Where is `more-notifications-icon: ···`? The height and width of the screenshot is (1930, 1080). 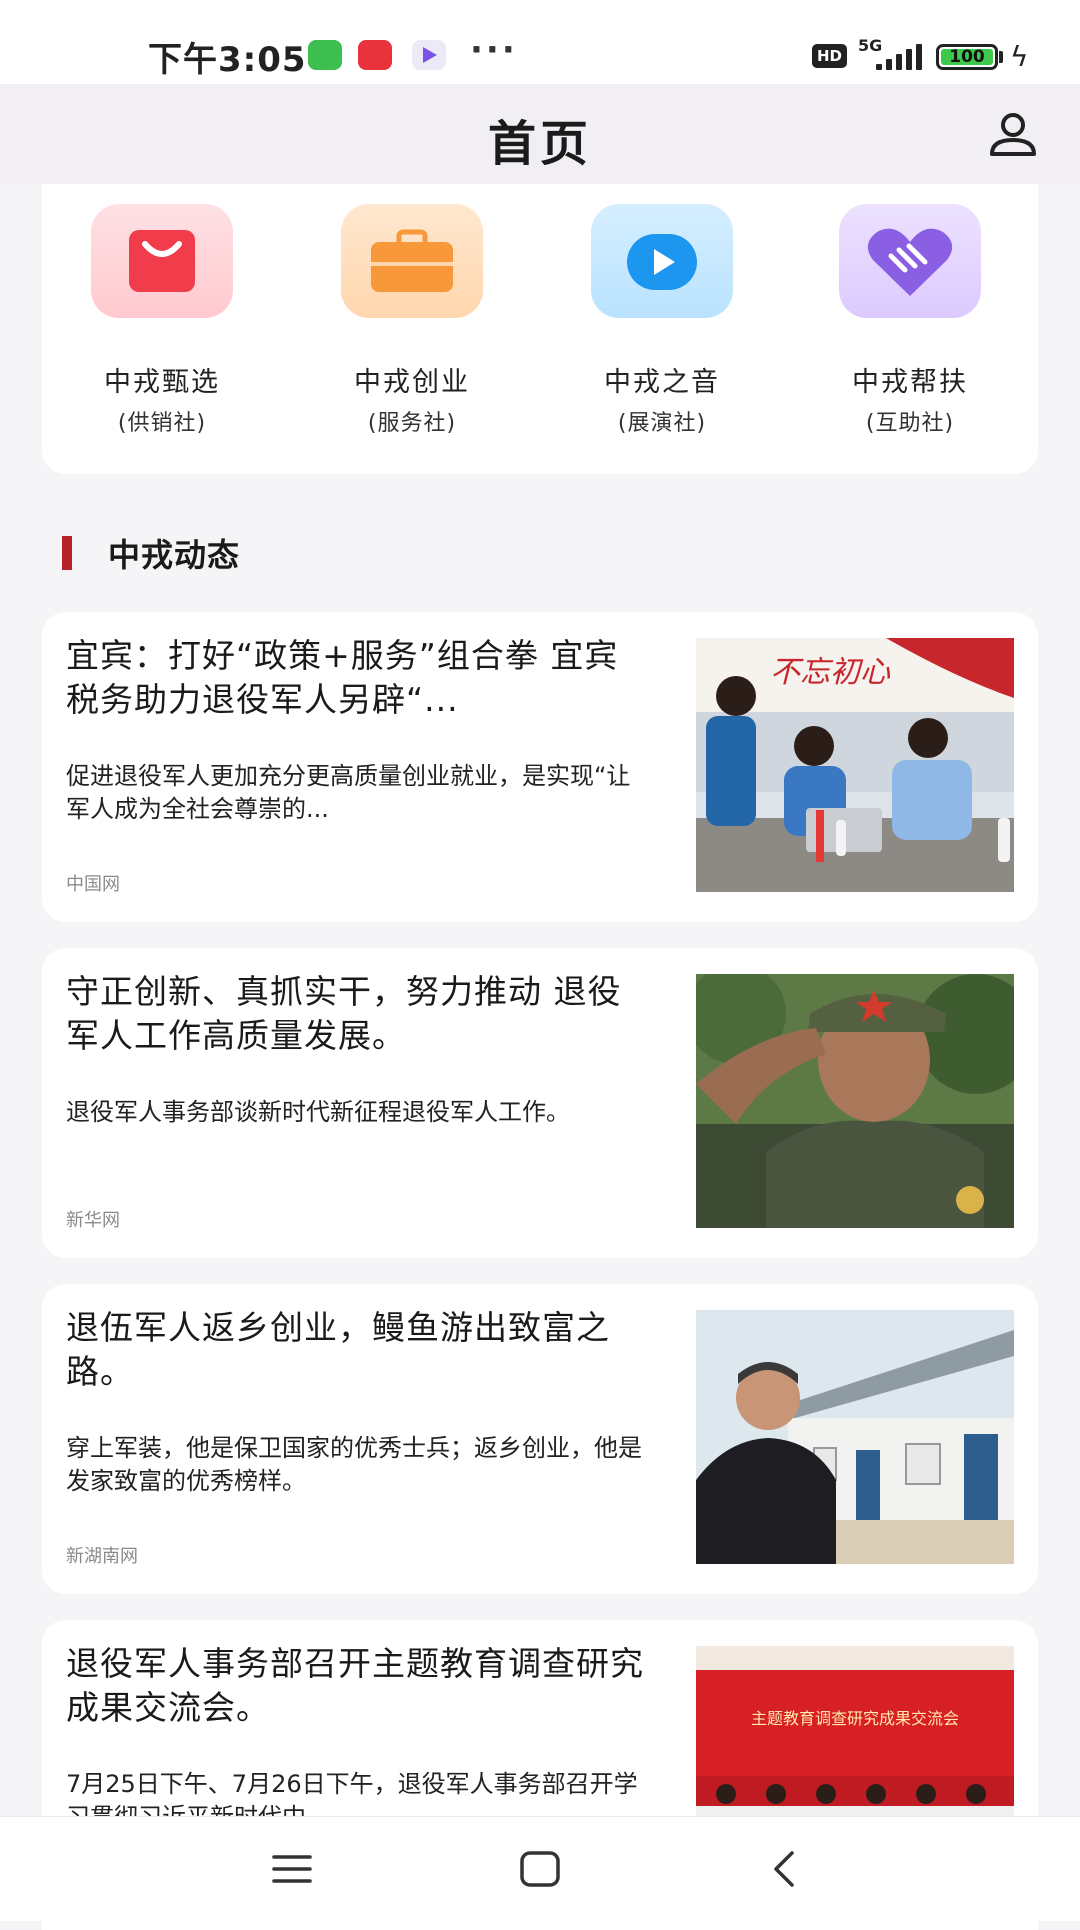 more-notifications-icon: ··· is located at coordinates (494, 50).